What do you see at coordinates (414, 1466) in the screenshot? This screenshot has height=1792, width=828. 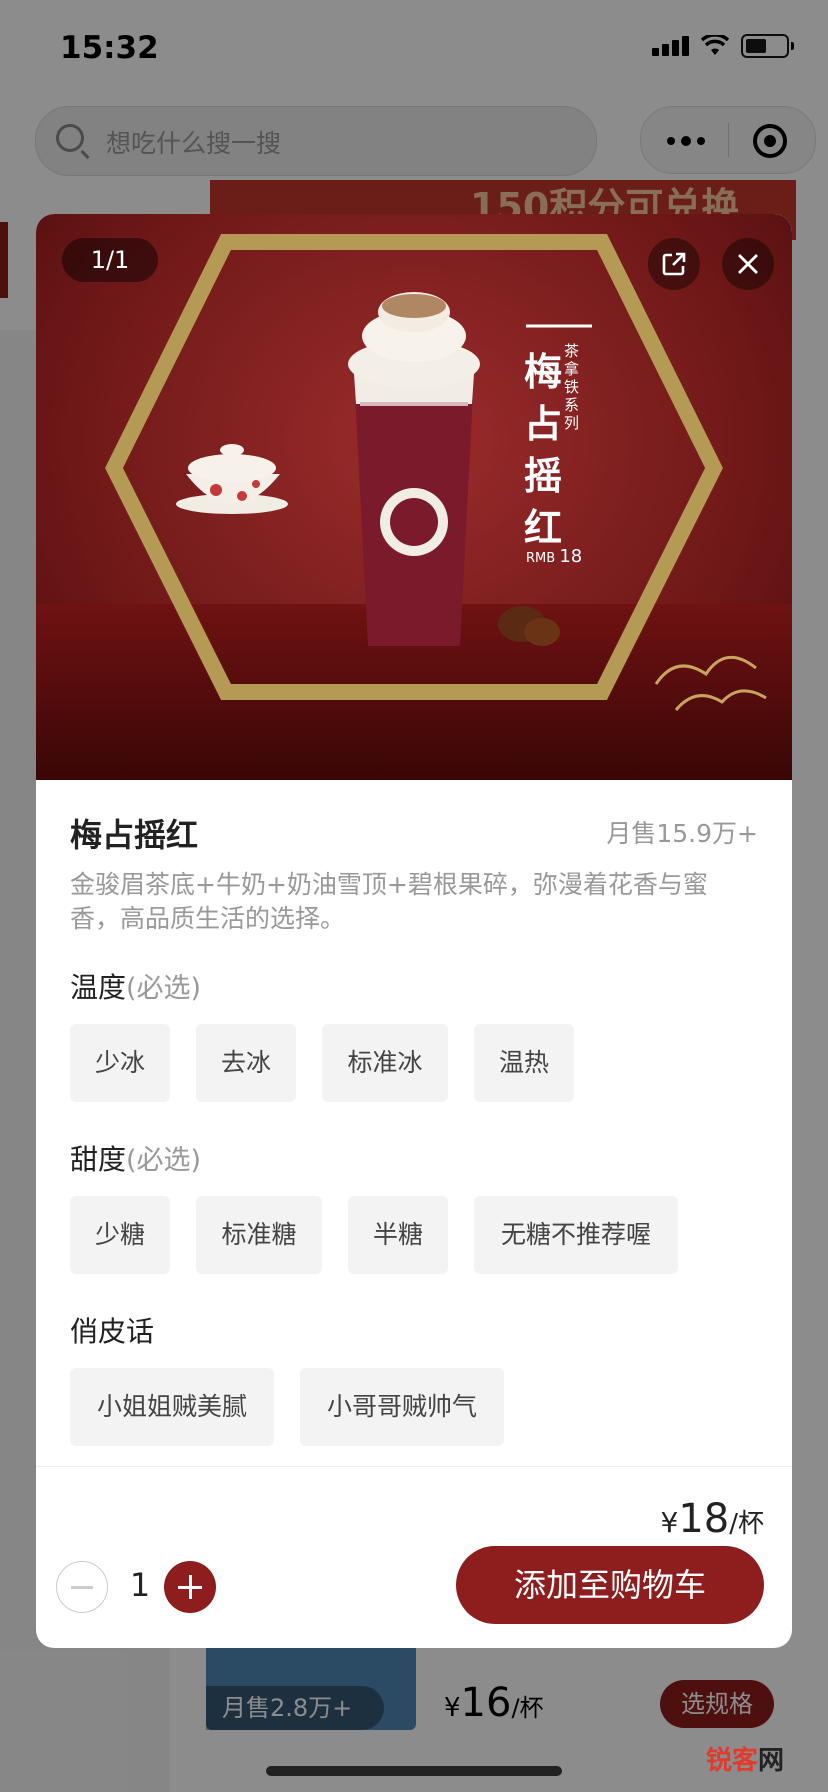 I see `divider` at bounding box center [414, 1466].